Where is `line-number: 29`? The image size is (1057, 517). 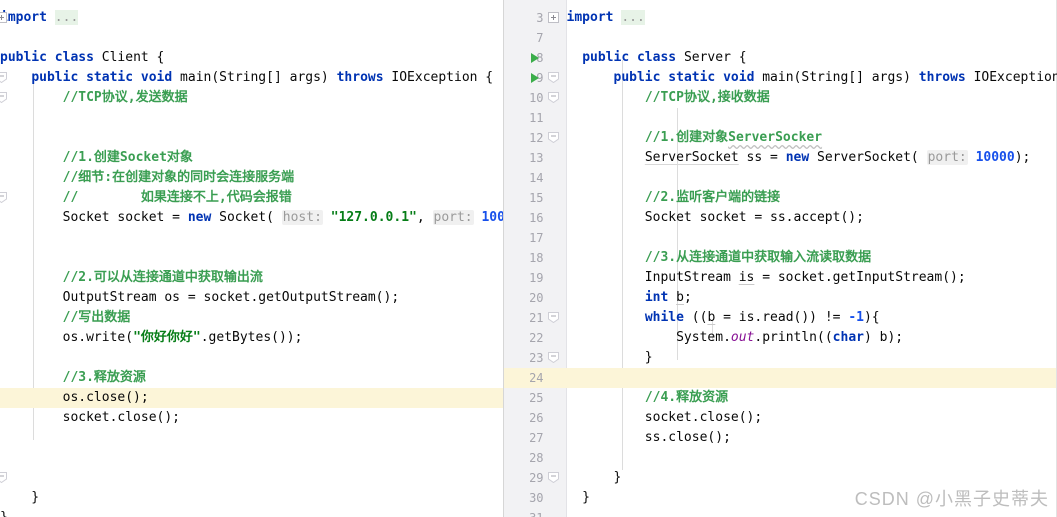 line-number: 29 is located at coordinates (536, 478).